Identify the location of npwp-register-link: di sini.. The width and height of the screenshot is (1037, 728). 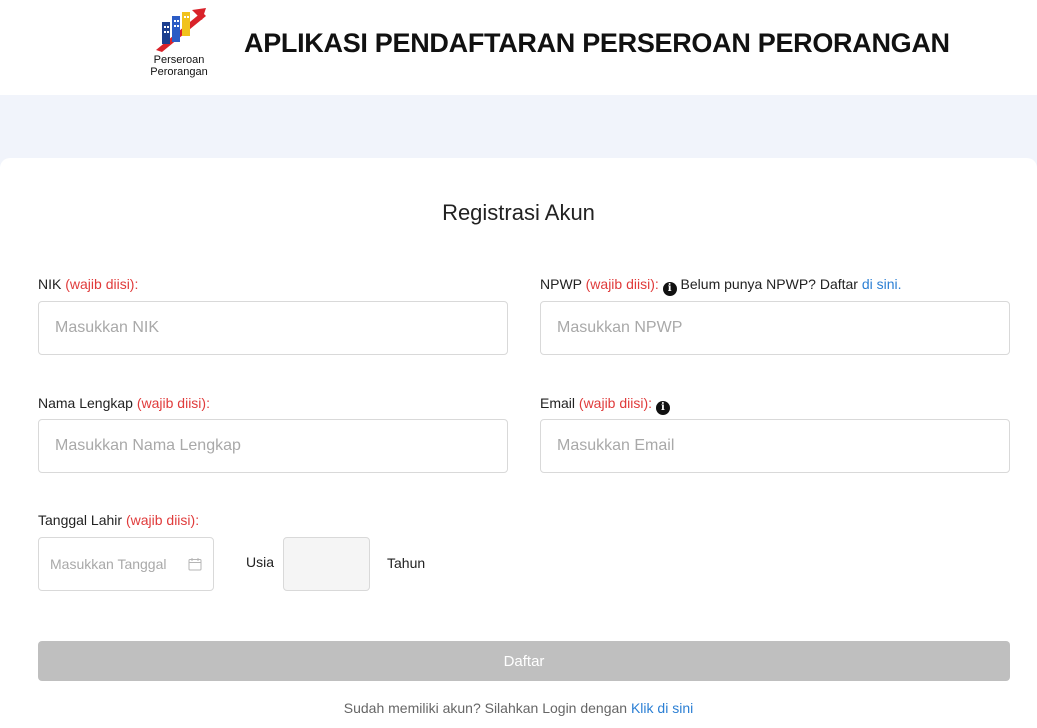
(882, 284).